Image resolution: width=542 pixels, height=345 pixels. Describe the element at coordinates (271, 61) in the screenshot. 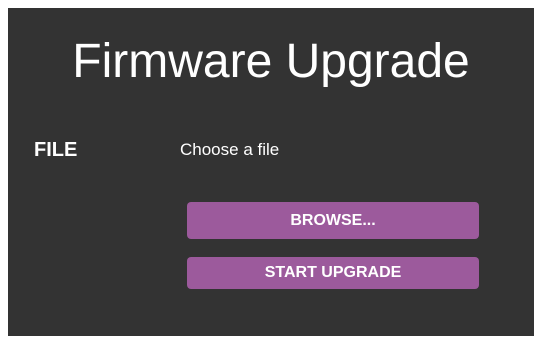

I see `page-title: Firmware Upgrade` at that location.